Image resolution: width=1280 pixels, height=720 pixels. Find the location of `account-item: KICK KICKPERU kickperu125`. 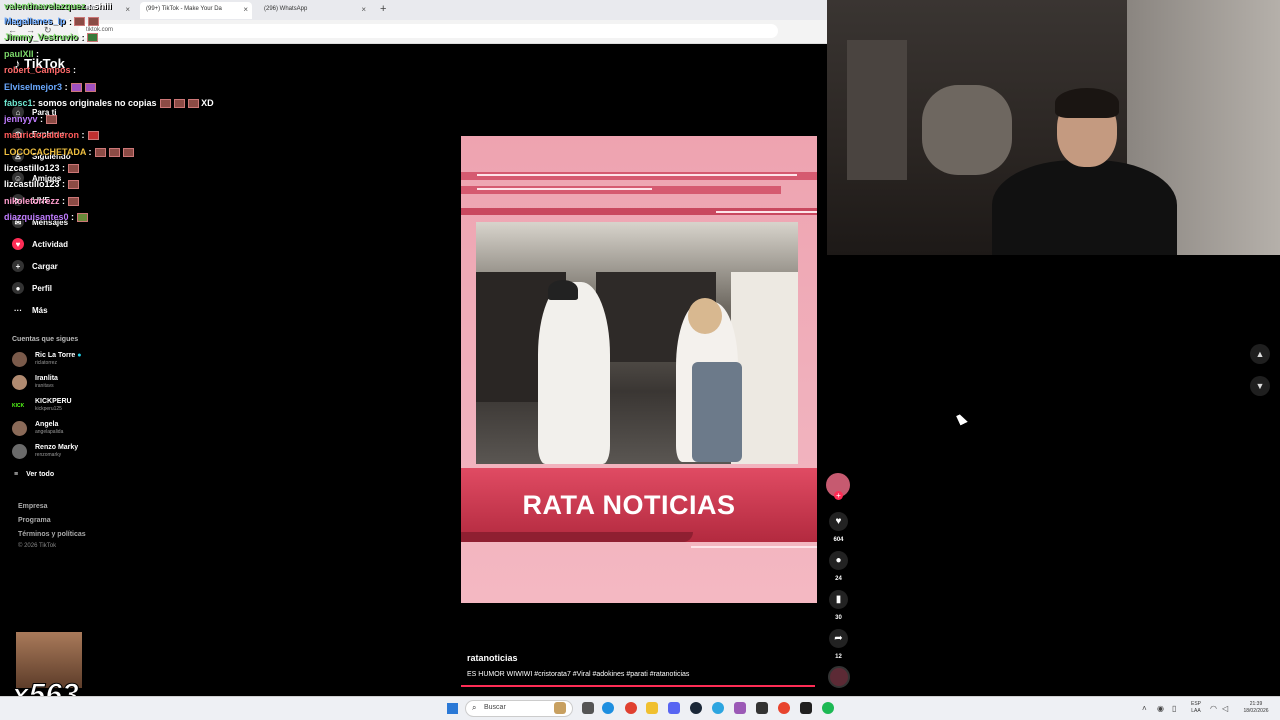

account-item: KICK KICKPERU kickperu125 is located at coordinates (42, 405).